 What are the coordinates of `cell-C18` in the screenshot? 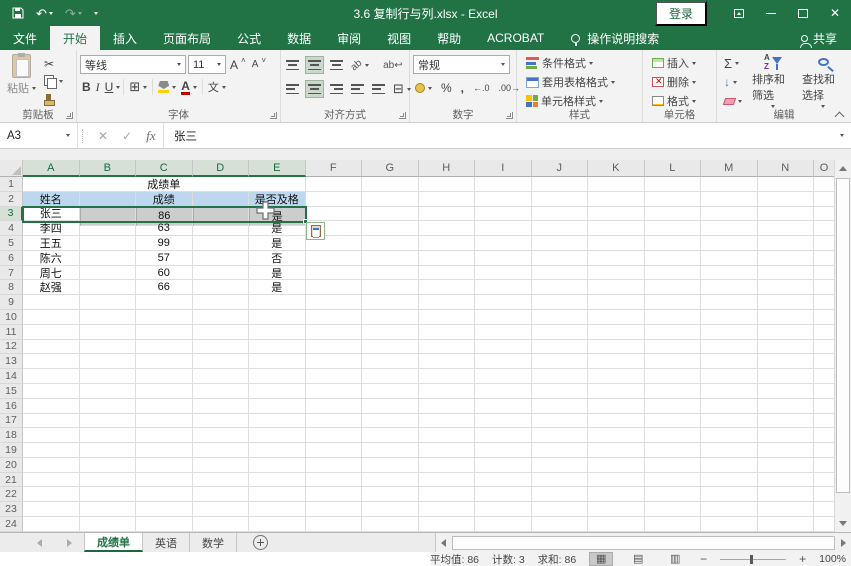 It's located at (164, 436).